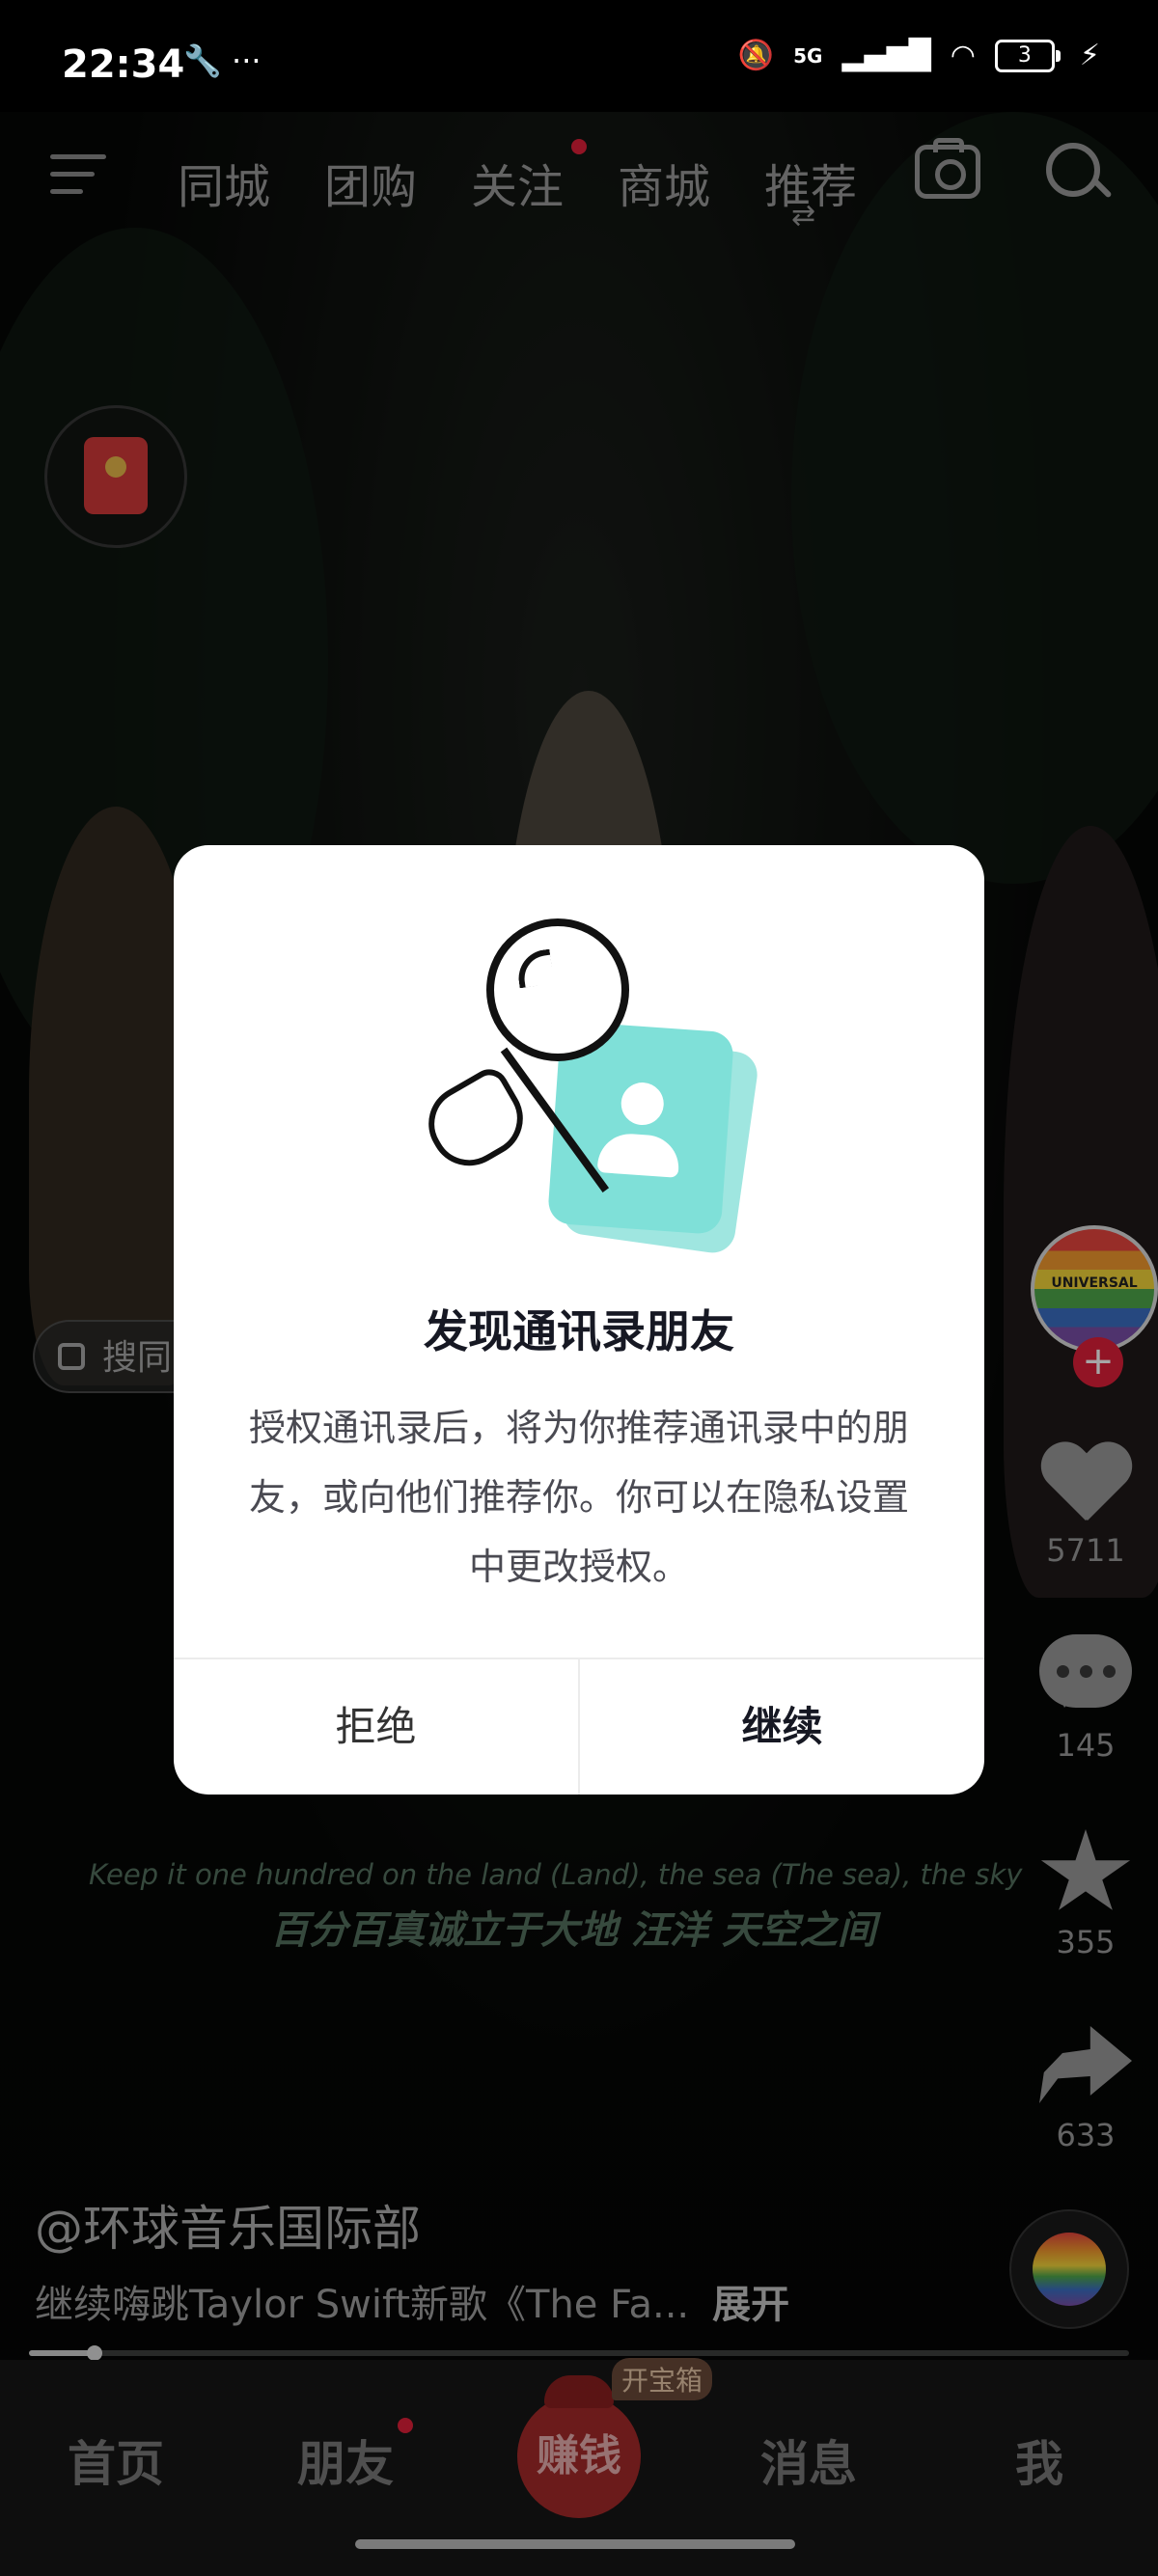 This screenshot has width=1158, height=2576. What do you see at coordinates (376, 1727) in the screenshot?
I see `reject-button: 拒绝` at bounding box center [376, 1727].